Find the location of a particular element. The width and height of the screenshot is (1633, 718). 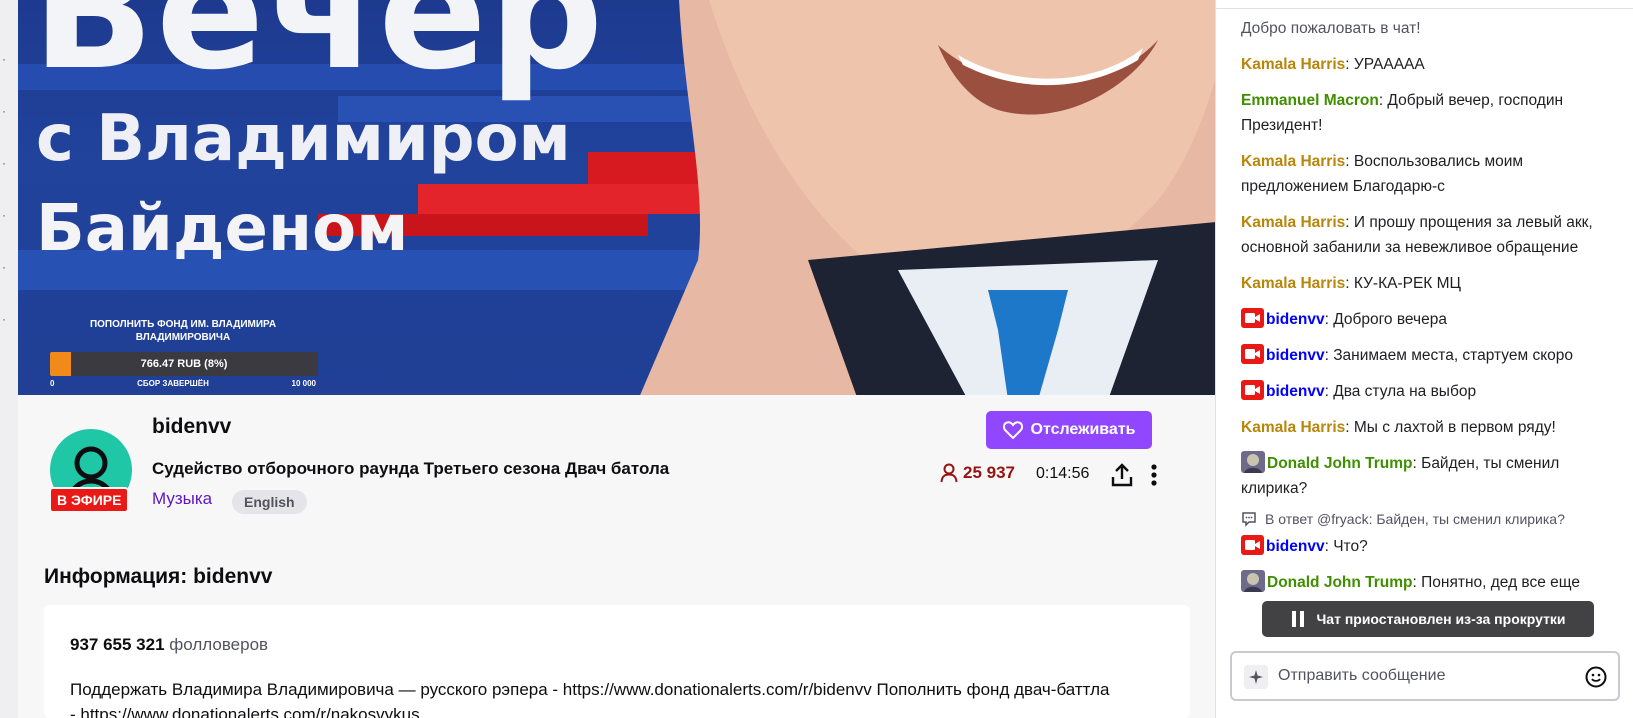

donation-status: СБОР ЗАВЕРШЁН is located at coordinates (173, 383).